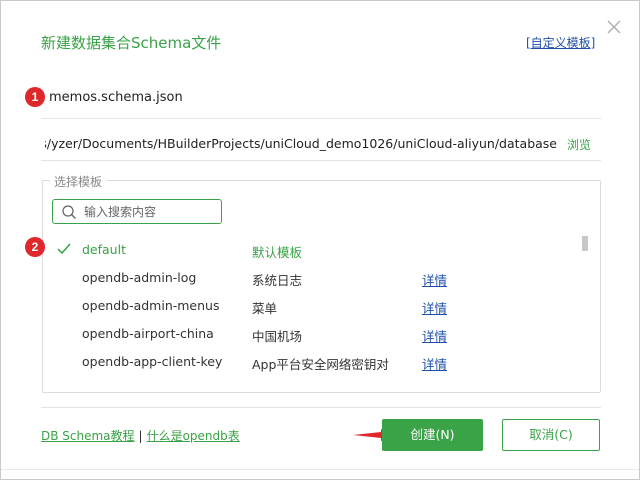 The height and width of the screenshot is (480, 640). I want to click on template-row: opendb-admin-log 系统日志 详情, so click(313, 278).